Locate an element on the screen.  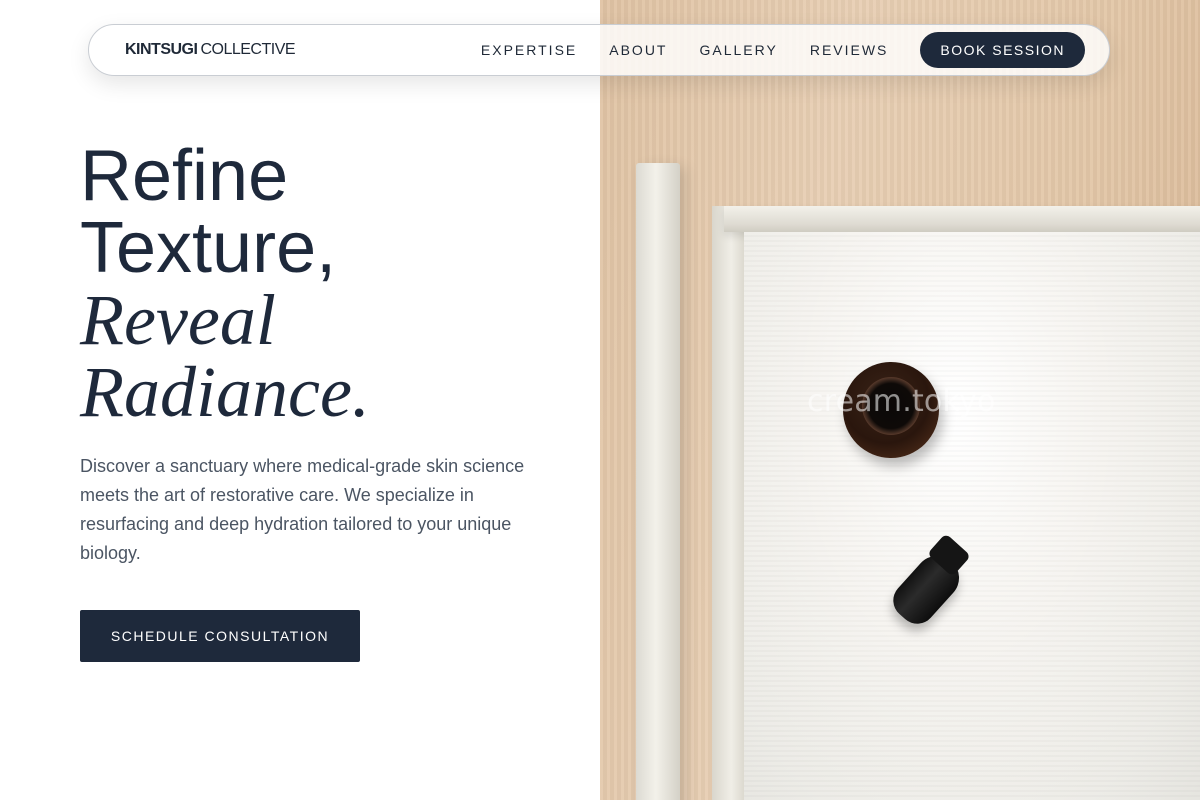
image-watermark: cream.tokyo is located at coordinates (901, 401).